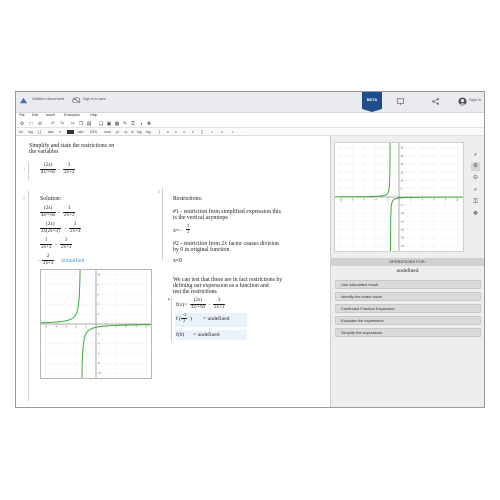 The width and height of the screenshot is (500, 500). What do you see at coordinates (23, 100) in the screenshot?
I see `app-logo-icon` at bounding box center [23, 100].